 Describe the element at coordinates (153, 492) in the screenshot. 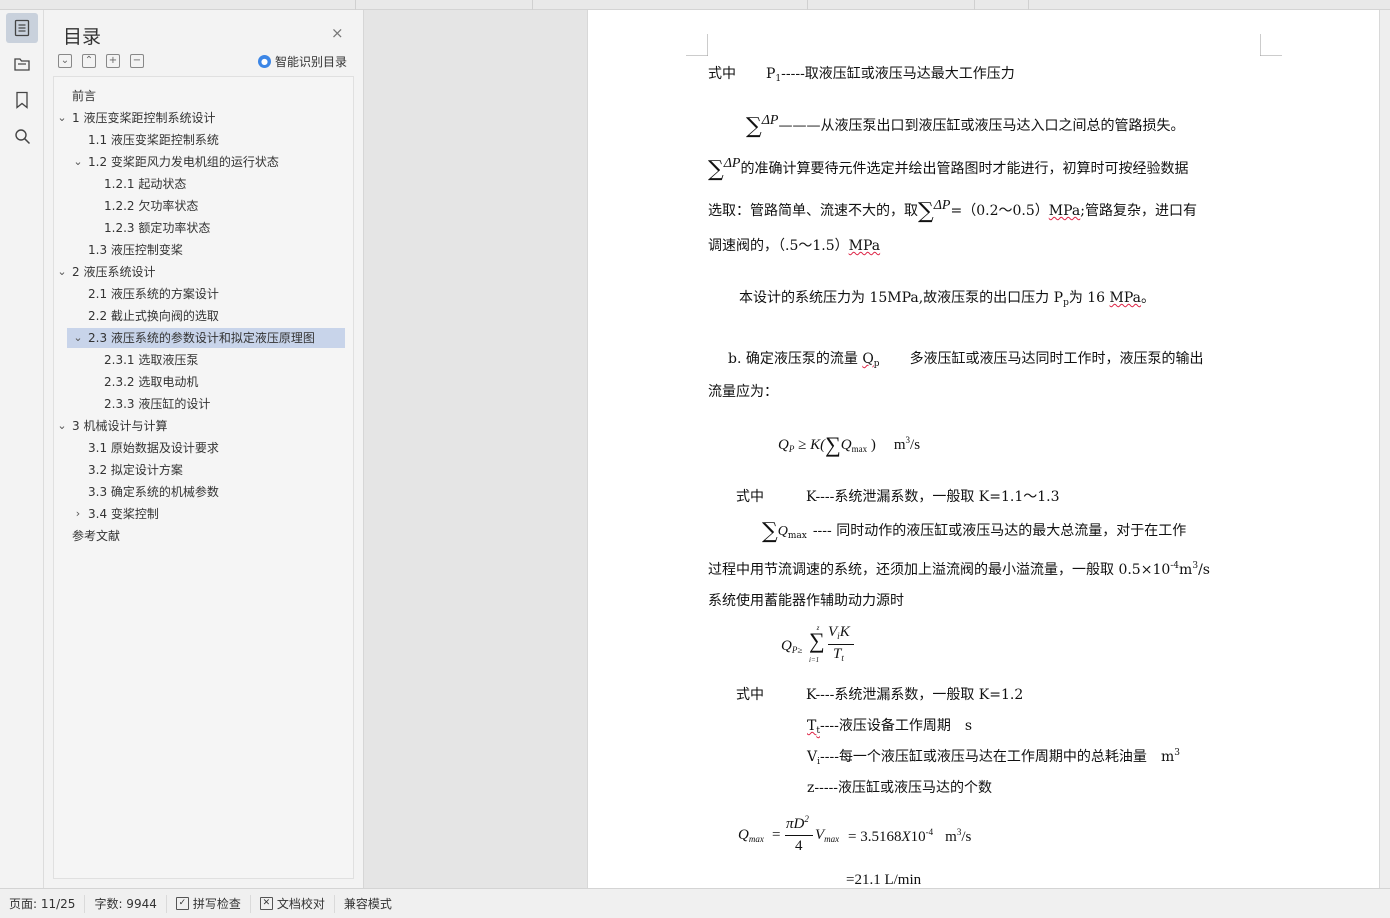

I see `toc-item-label: 3.3 确定系统的机械参数` at that location.